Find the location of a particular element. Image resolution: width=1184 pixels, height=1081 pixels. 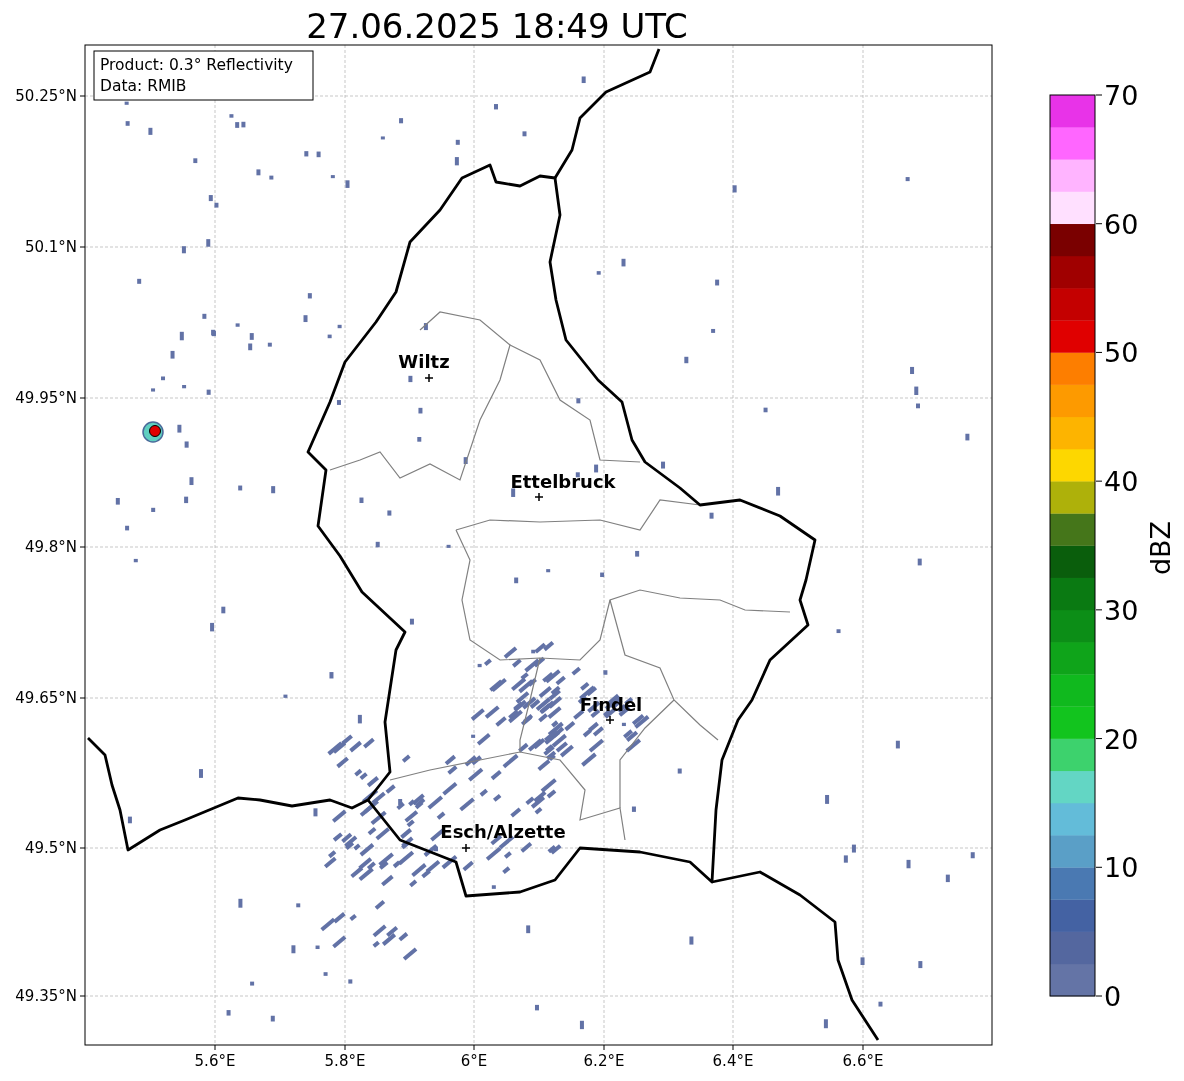

longitude-label: 6.2°E is located at coordinates (604, 1061).